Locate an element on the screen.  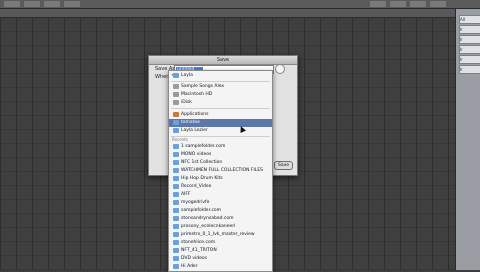
menu-item-recent: MONO videos is located at coordinates (220, 155).